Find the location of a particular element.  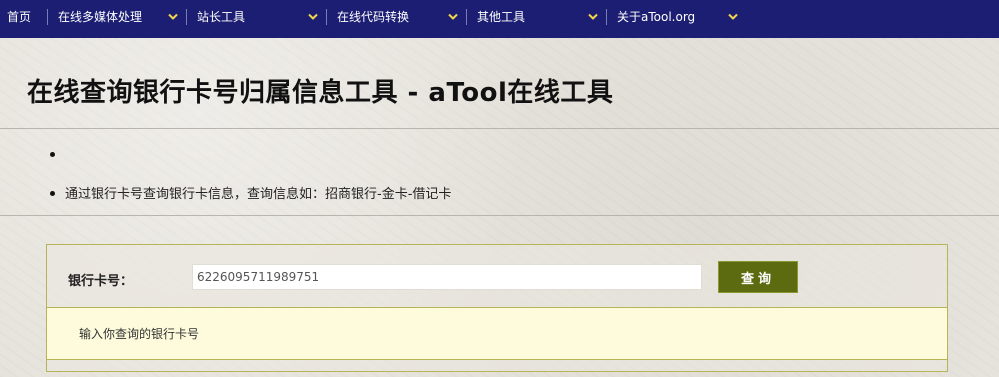

title-divider is located at coordinates (499, 128).